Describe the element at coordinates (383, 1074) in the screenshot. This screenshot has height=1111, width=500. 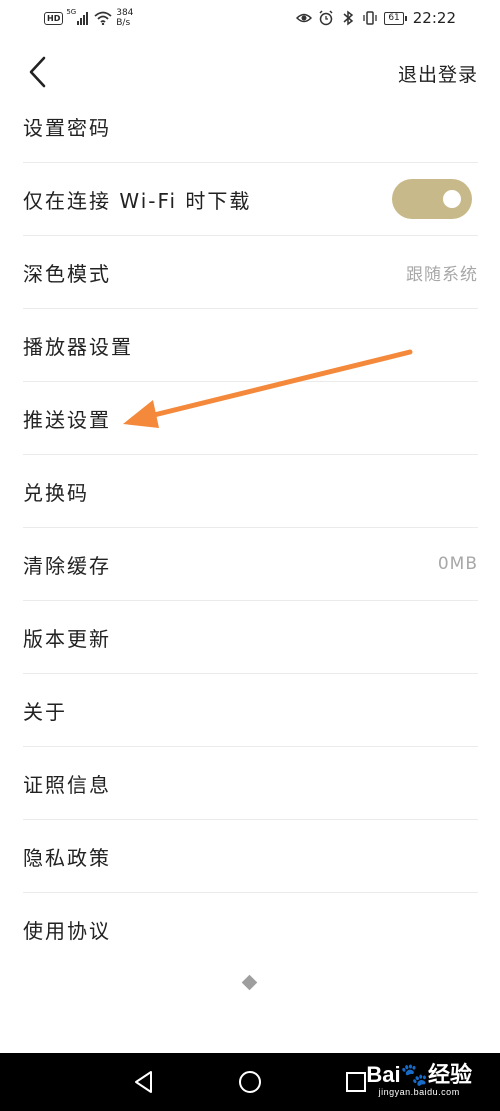
I see `watermark-logo-text: Bai` at that location.